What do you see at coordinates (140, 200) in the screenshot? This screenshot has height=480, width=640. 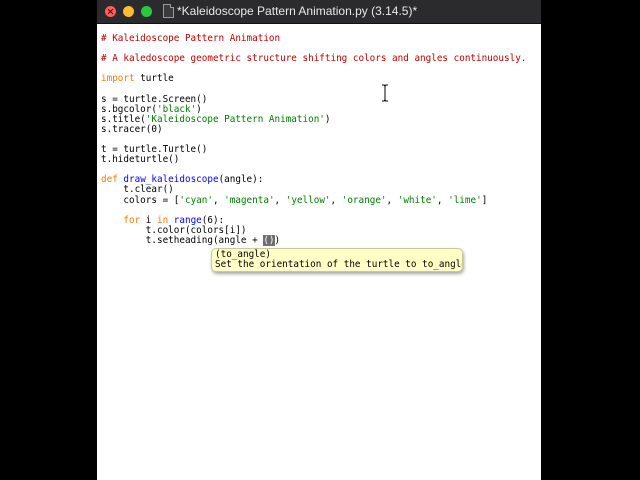 I see `code-text: colors = [` at bounding box center [140, 200].